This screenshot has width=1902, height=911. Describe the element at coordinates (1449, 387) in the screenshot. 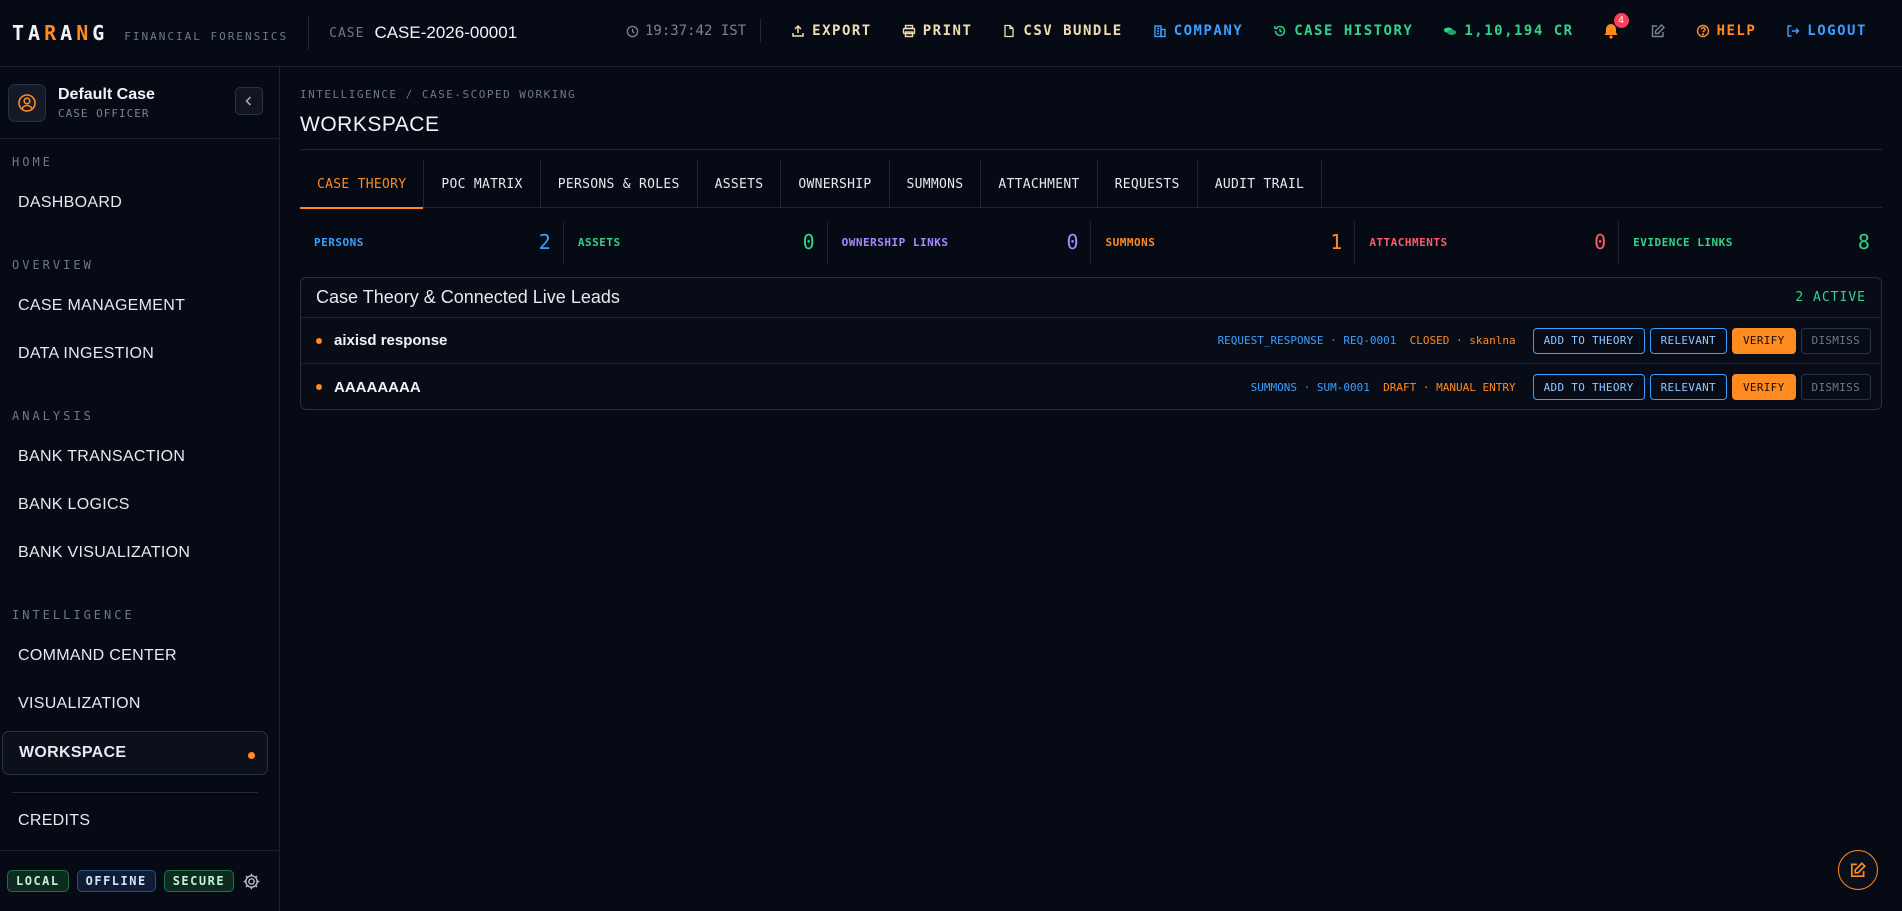

I see `lead-status: DRAFT · MANUAL ENTRY` at that location.